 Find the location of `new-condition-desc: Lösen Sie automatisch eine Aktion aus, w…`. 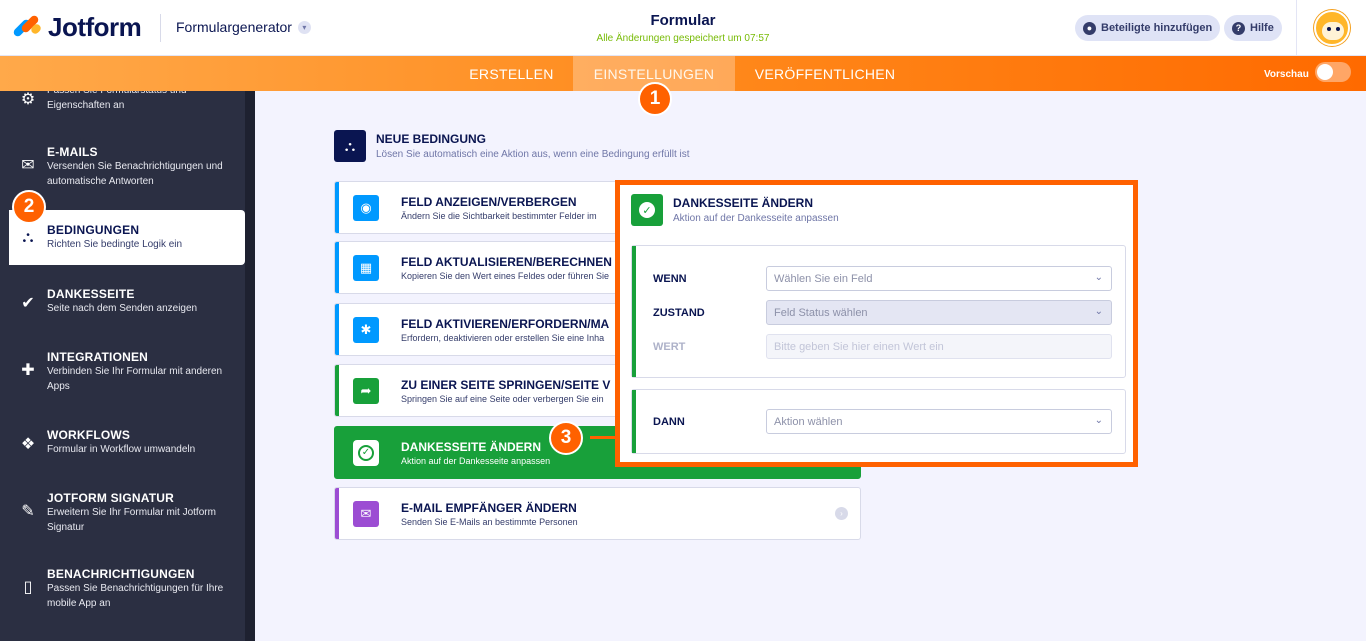

new-condition-desc: Lösen Sie automatisch eine Aktion aus, w… is located at coordinates (533, 154).